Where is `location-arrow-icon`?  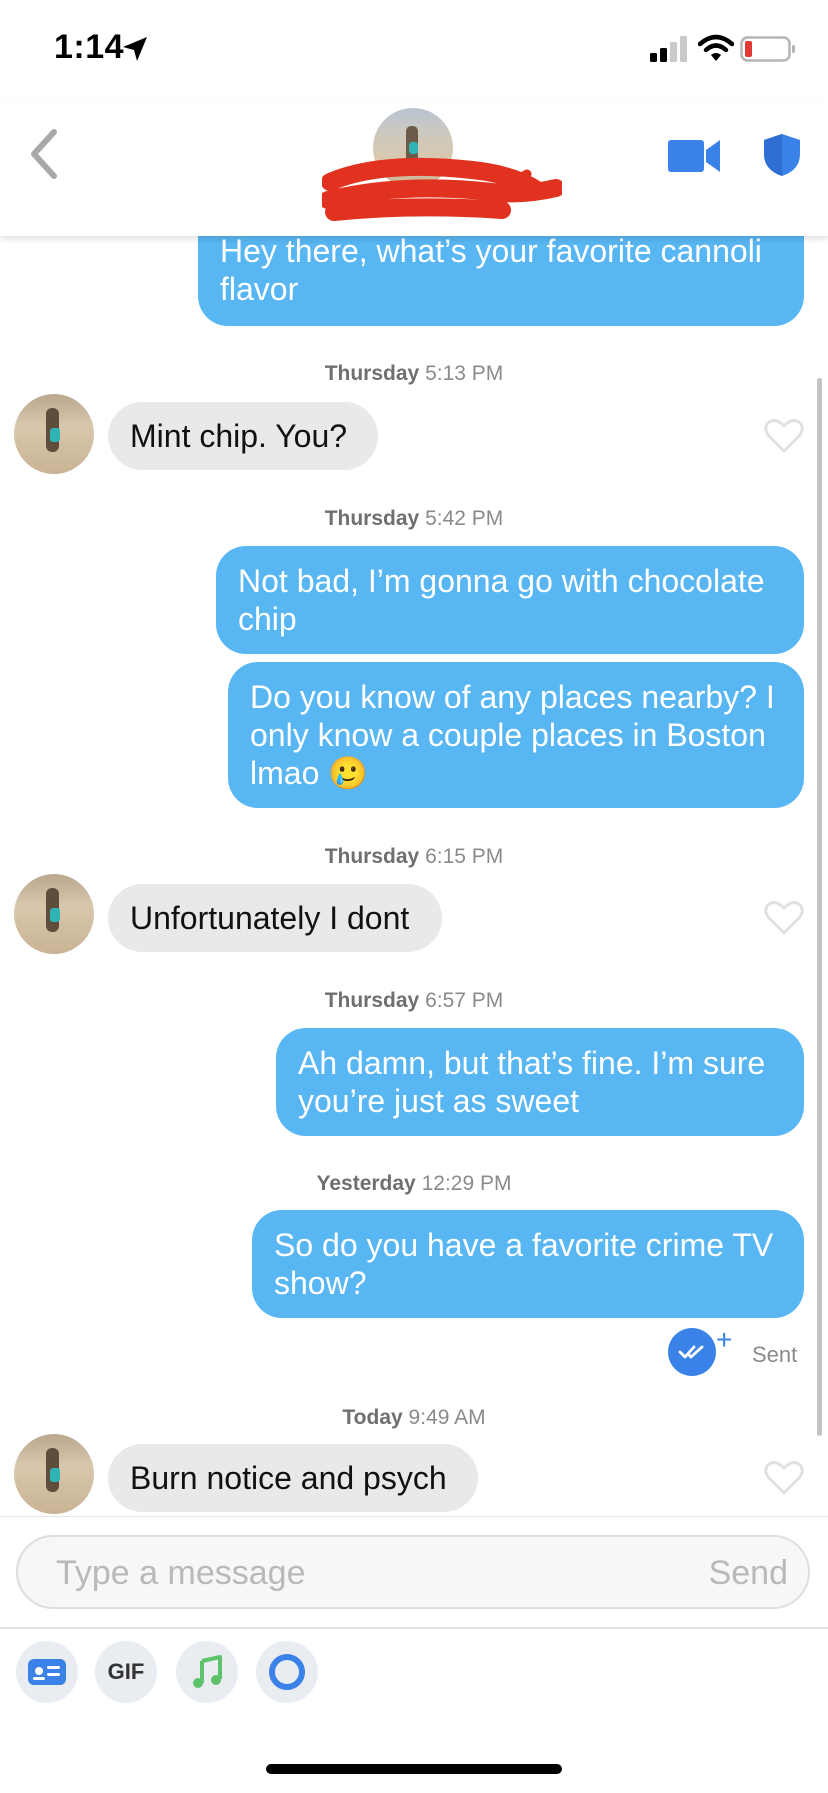 location-arrow-icon is located at coordinates (135, 49).